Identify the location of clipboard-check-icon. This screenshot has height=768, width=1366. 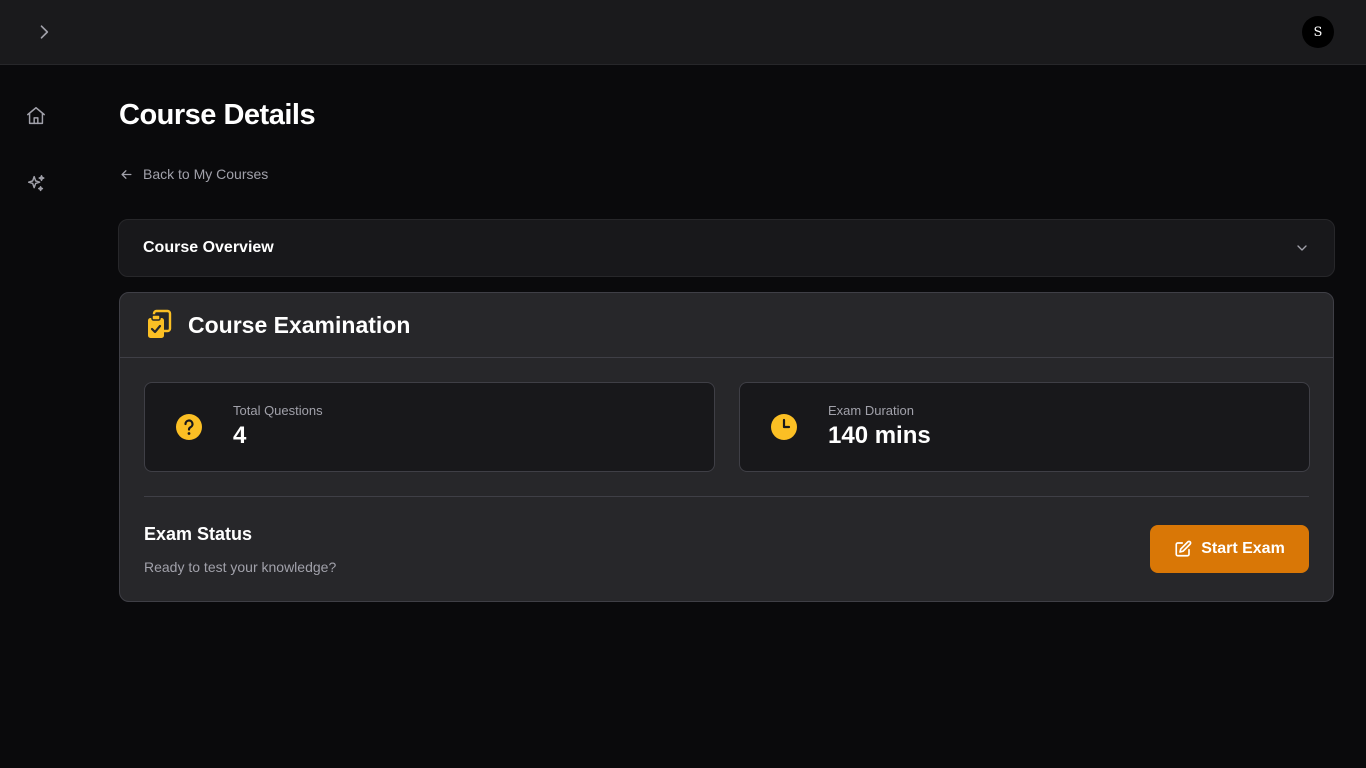
(160, 323).